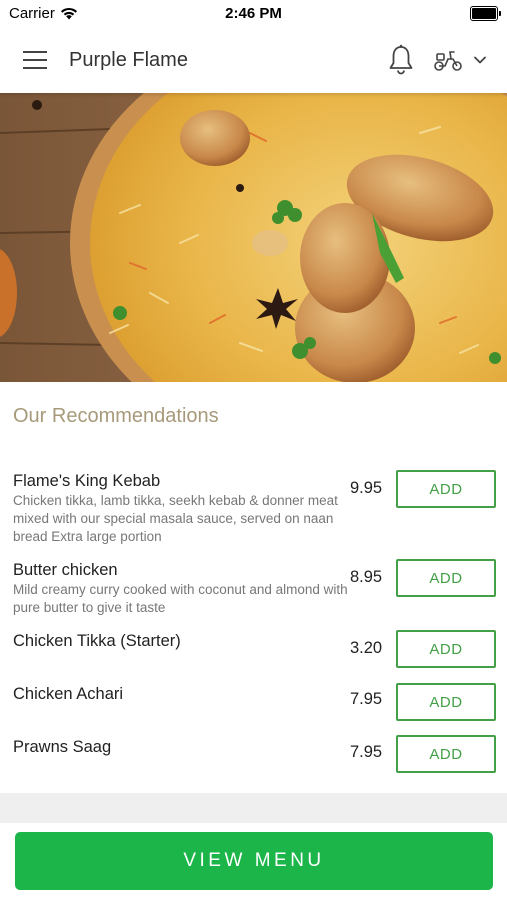 Image resolution: width=507 pixels, height=900 pixels. I want to click on item-price: 8.95, so click(366, 577).